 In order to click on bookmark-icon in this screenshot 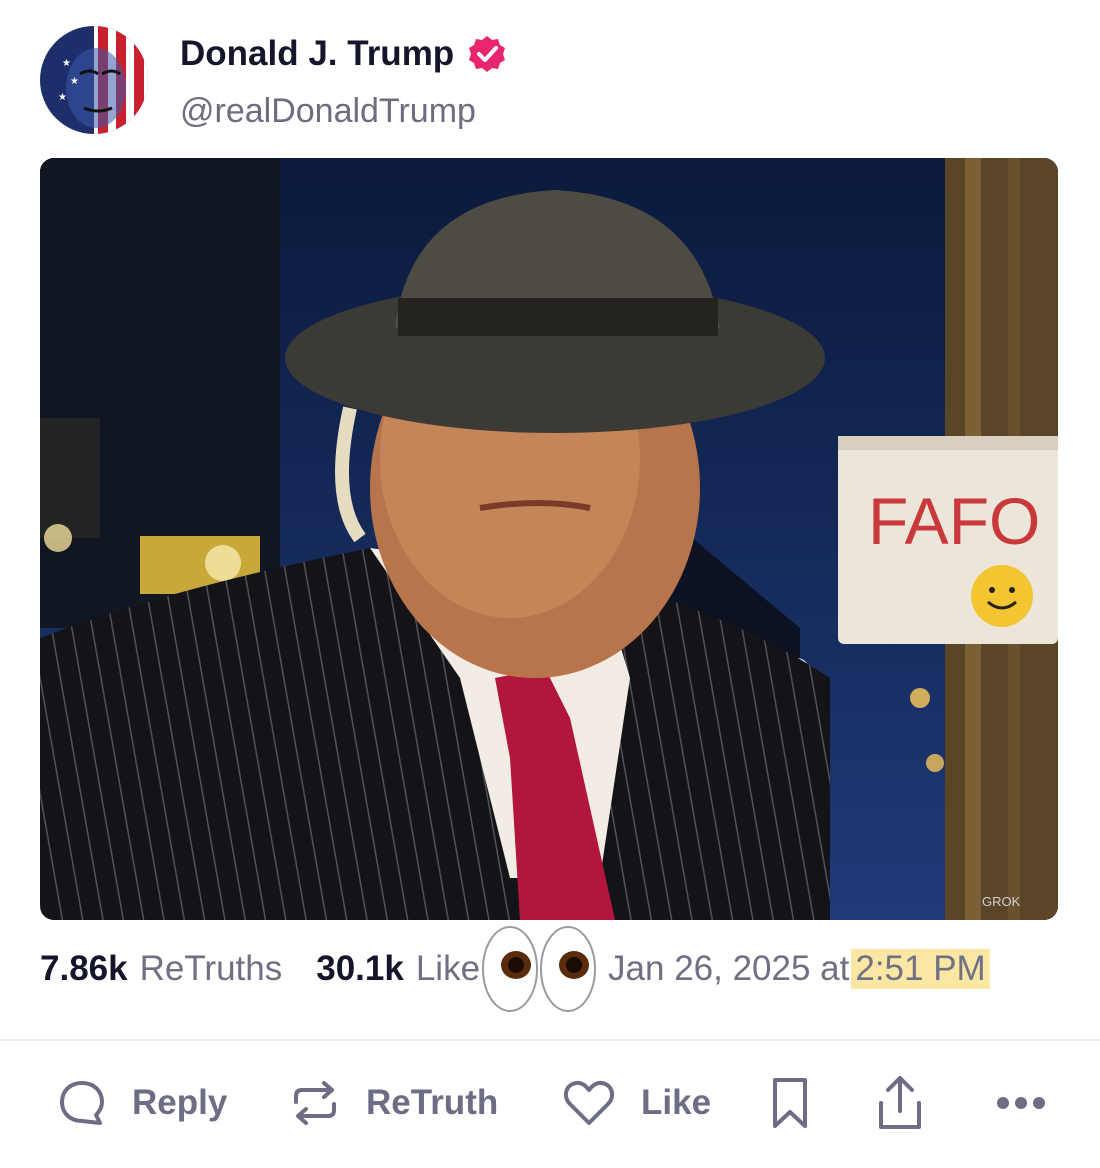, I will do `click(790, 1103)`.